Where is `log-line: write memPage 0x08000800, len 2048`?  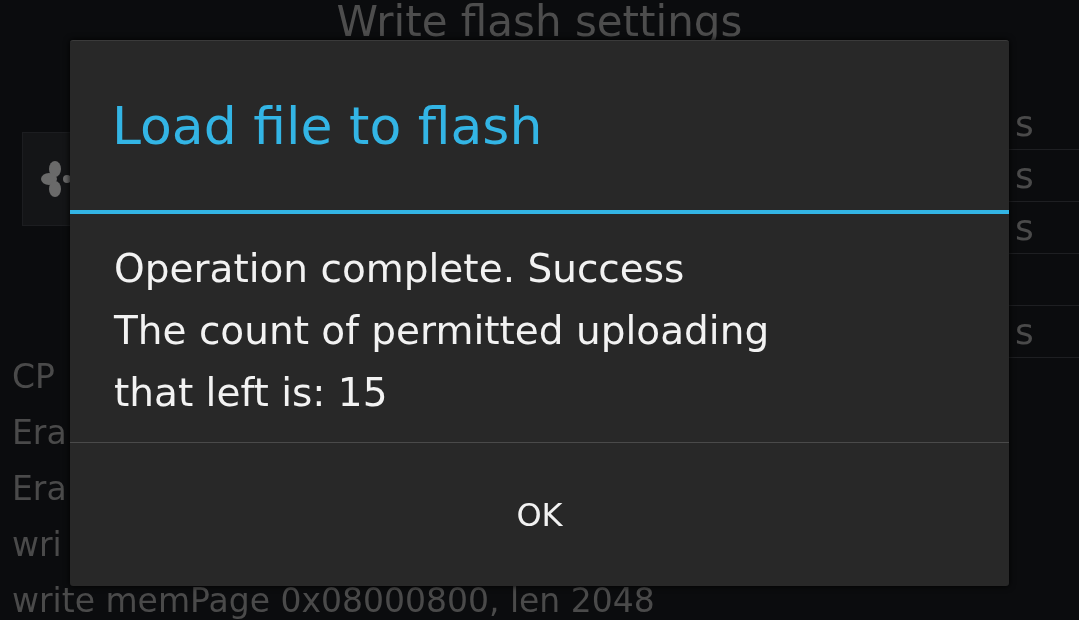
log-line: write memPage 0x08000800, len 2048 is located at coordinates (333, 601).